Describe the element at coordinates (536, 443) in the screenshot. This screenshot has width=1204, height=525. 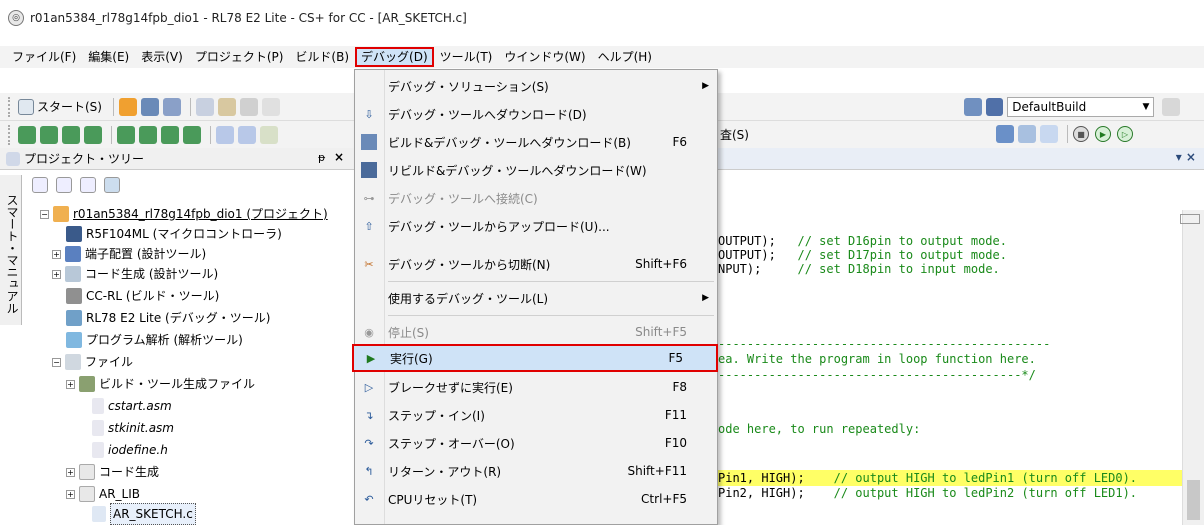
I see `menu-item-step-over: ↷ ステップ・オーバー(O) F10` at that location.